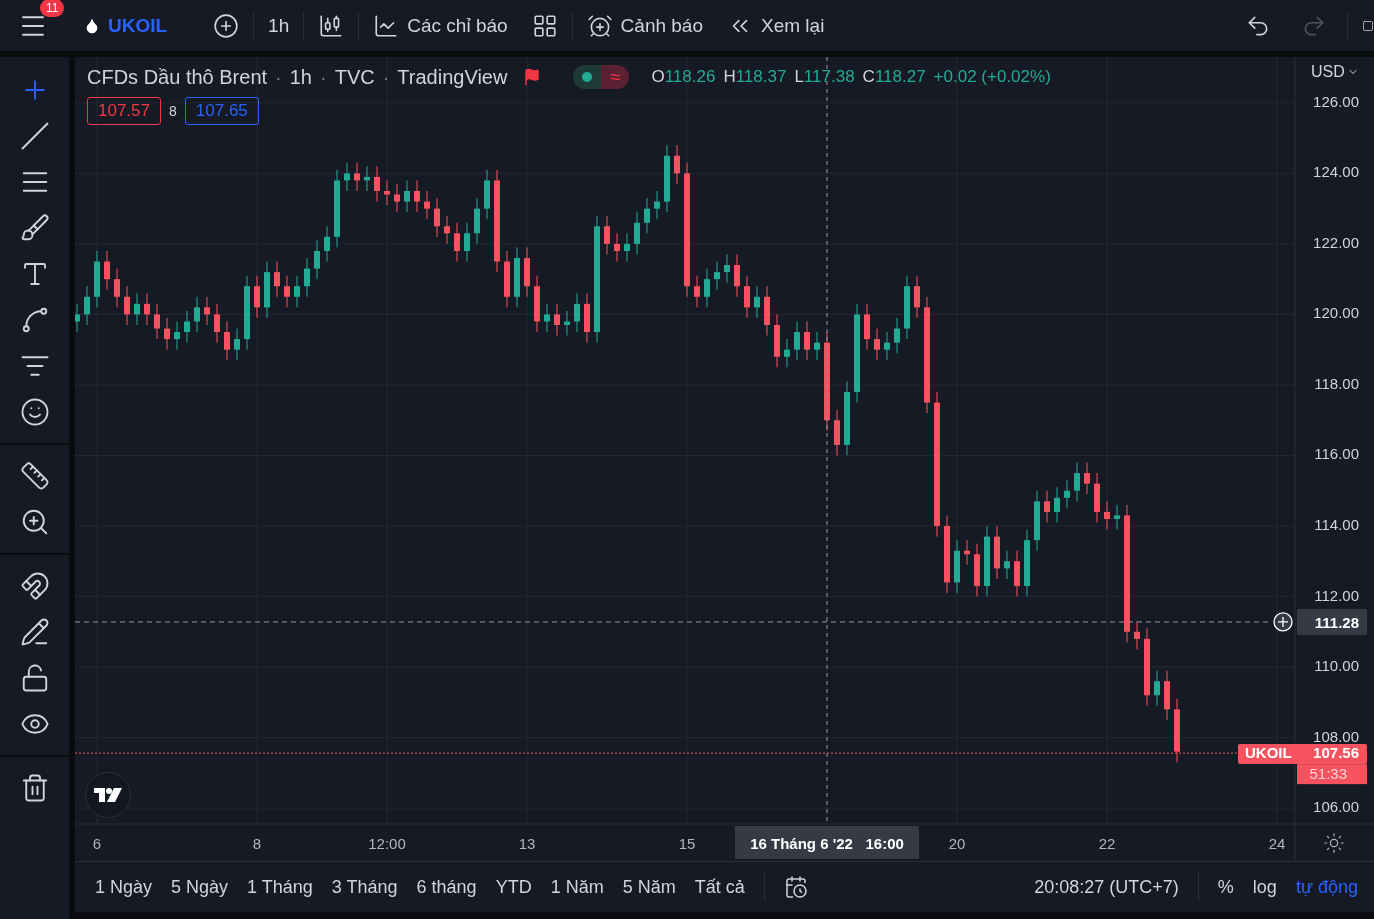 The width and height of the screenshot is (1374, 919). I want to click on ask-price: 107.65, so click(221, 111).